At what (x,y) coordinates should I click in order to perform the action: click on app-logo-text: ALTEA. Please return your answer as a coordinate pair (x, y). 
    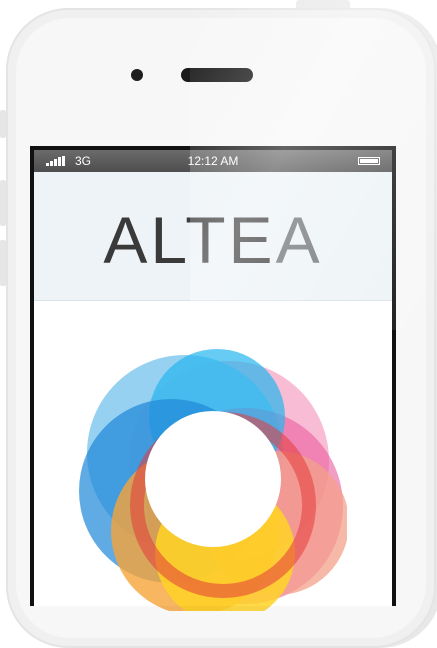
    Looking at the image, I should click on (213, 240).